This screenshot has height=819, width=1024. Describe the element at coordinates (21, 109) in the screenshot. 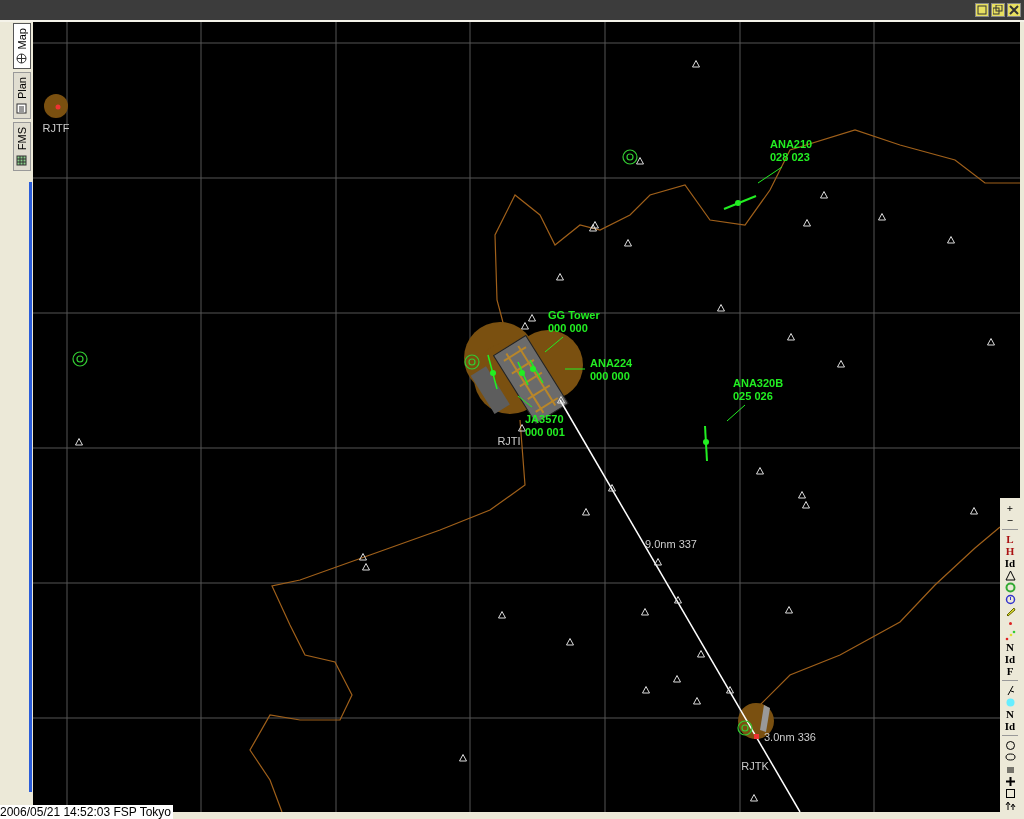

I see `sheet-icon` at that location.